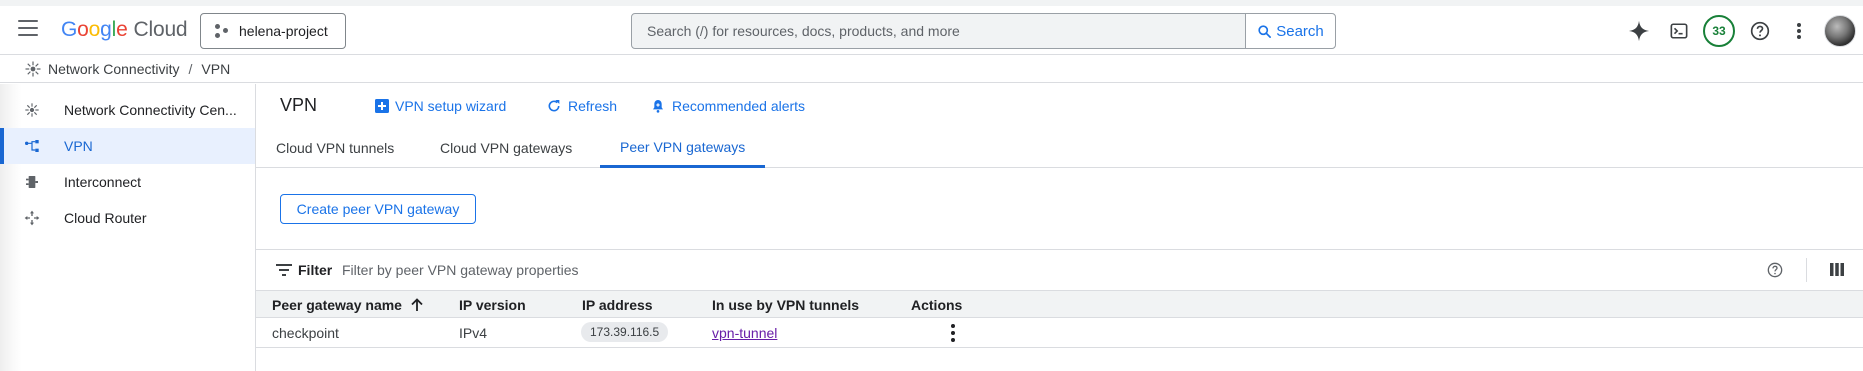 This screenshot has height=371, width=1863. I want to click on column-header-actions: Actions, so click(937, 305).